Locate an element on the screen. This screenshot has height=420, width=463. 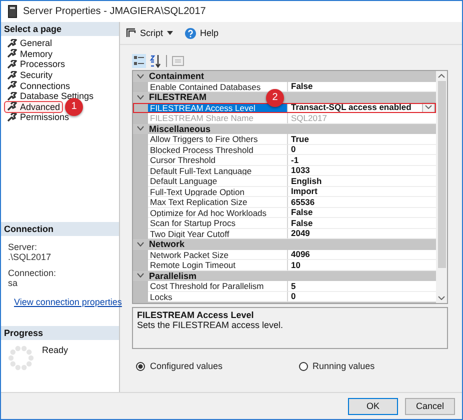
description-text: Sets the FILESTREAM access level. is located at coordinates (210, 325).